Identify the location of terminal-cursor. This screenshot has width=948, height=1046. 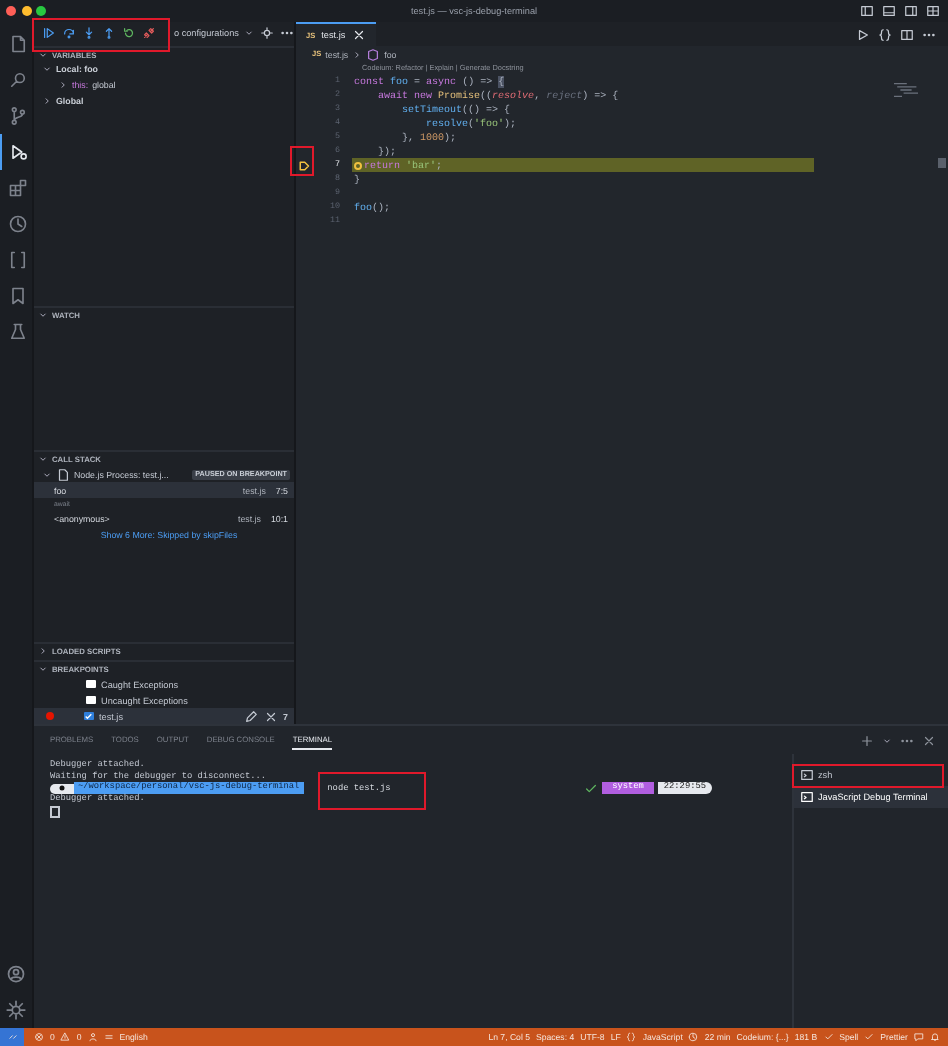
(54, 811).